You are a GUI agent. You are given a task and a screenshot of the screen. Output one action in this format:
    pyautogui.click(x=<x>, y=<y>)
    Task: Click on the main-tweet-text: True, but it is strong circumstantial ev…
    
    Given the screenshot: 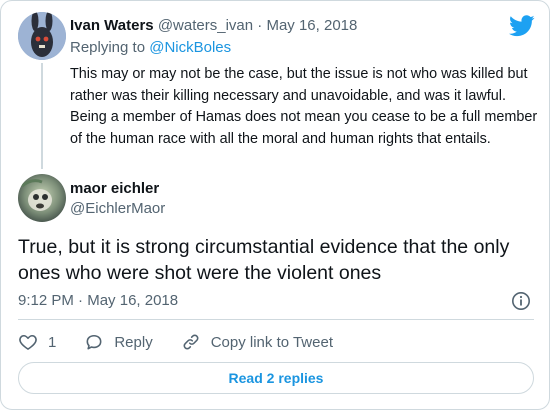 What is the action you would take?
    pyautogui.click(x=264, y=260)
    